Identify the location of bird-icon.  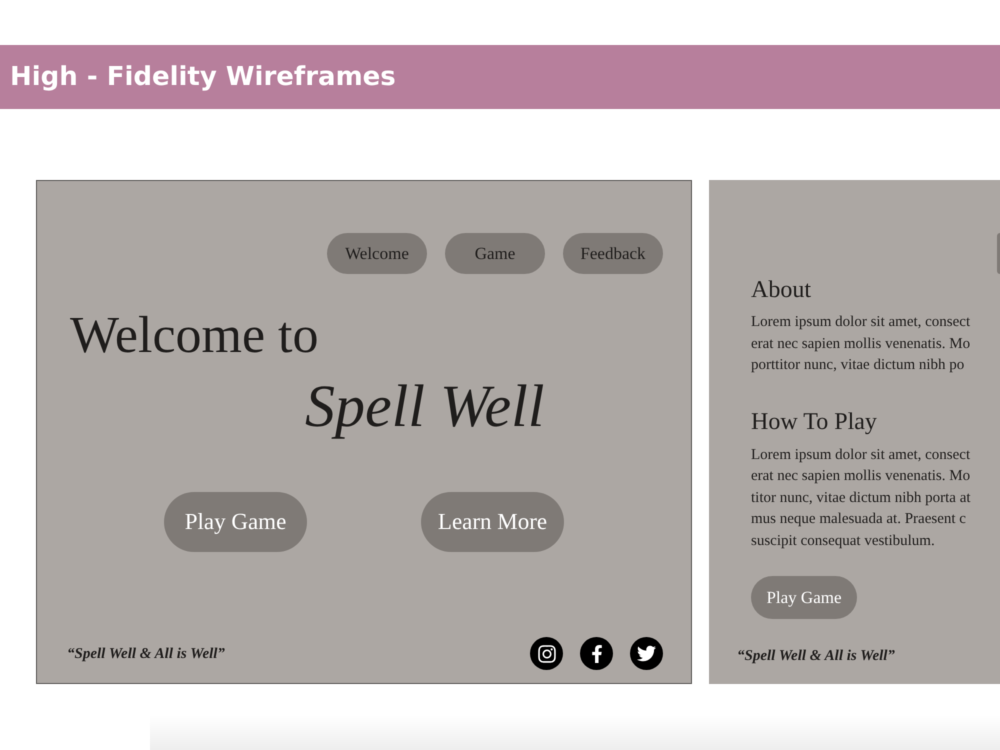
(646, 653).